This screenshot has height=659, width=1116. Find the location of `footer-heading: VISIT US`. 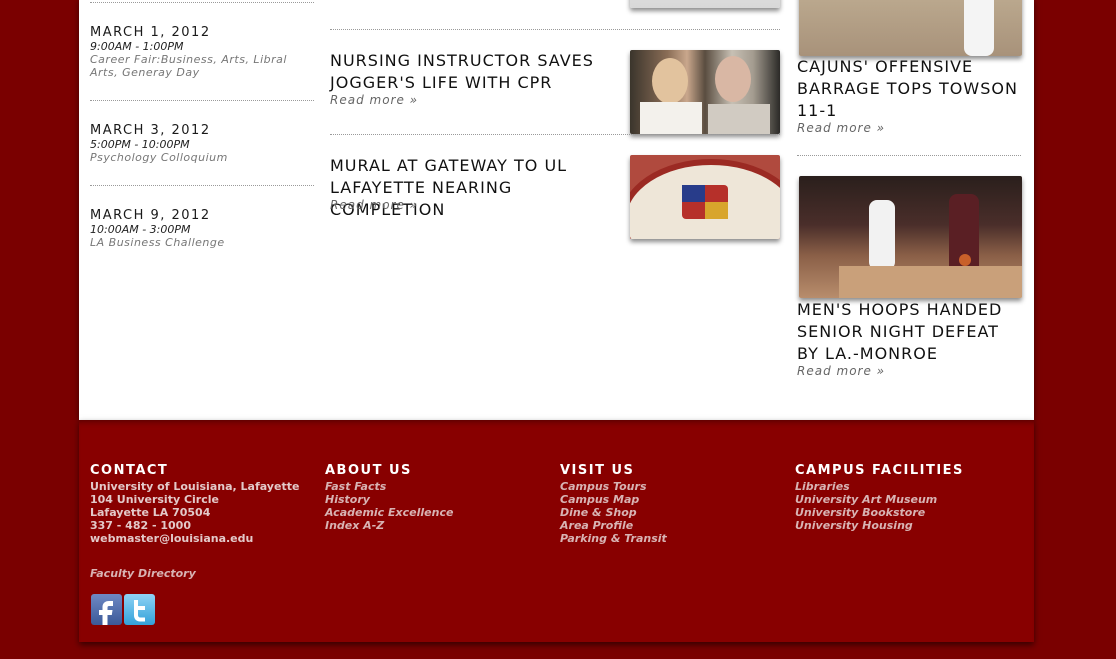

footer-heading: VISIT US is located at coordinates (597, 470).